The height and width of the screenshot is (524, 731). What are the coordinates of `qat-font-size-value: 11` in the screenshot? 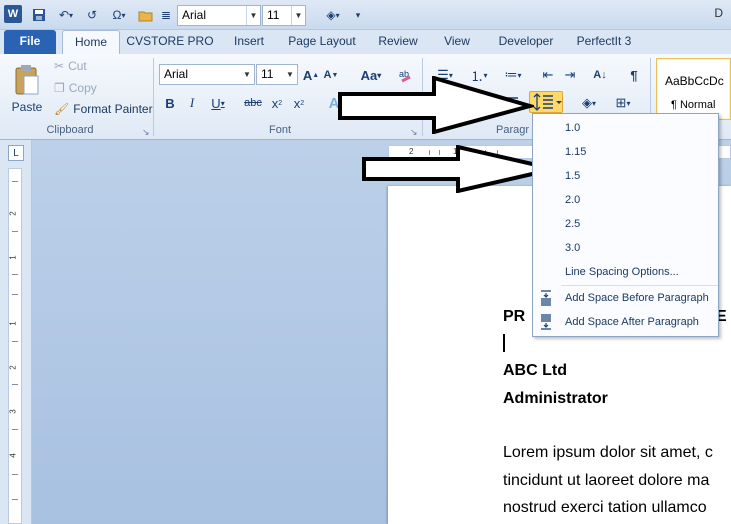 It's located at (273, 15).